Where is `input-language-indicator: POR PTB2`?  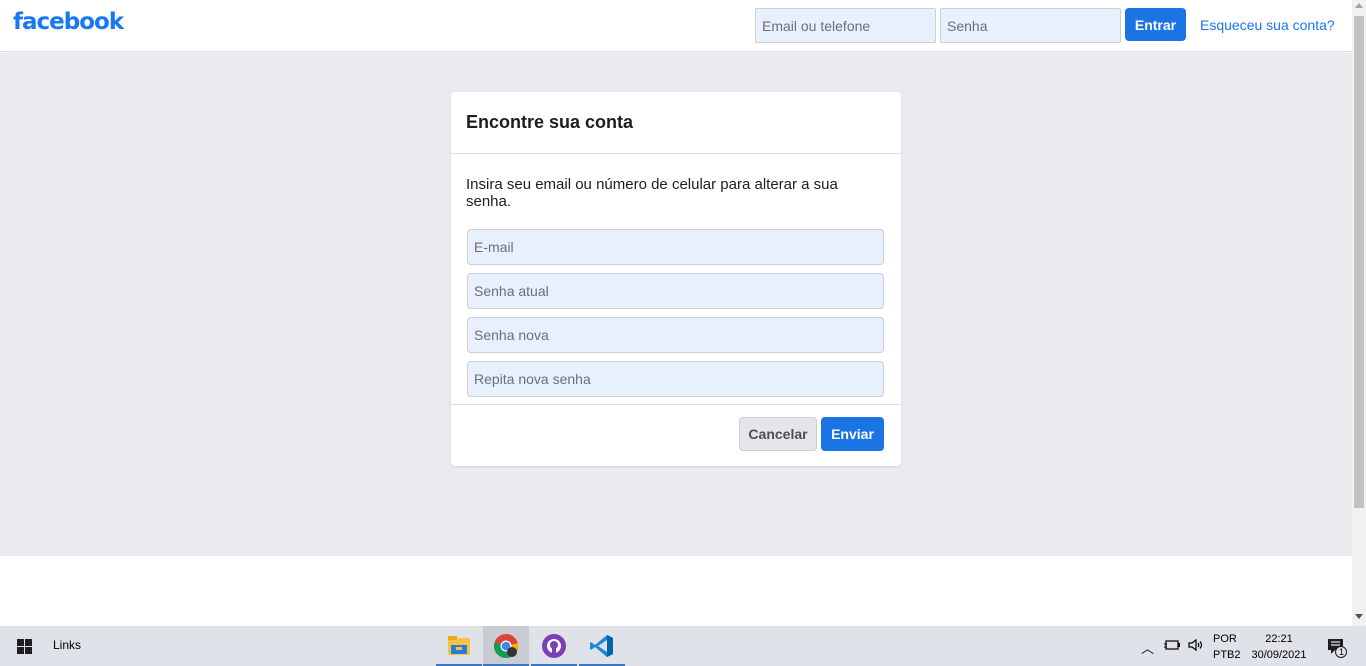 input-language-indicator: POR PTB2 is located at coordinates (1227, 647).